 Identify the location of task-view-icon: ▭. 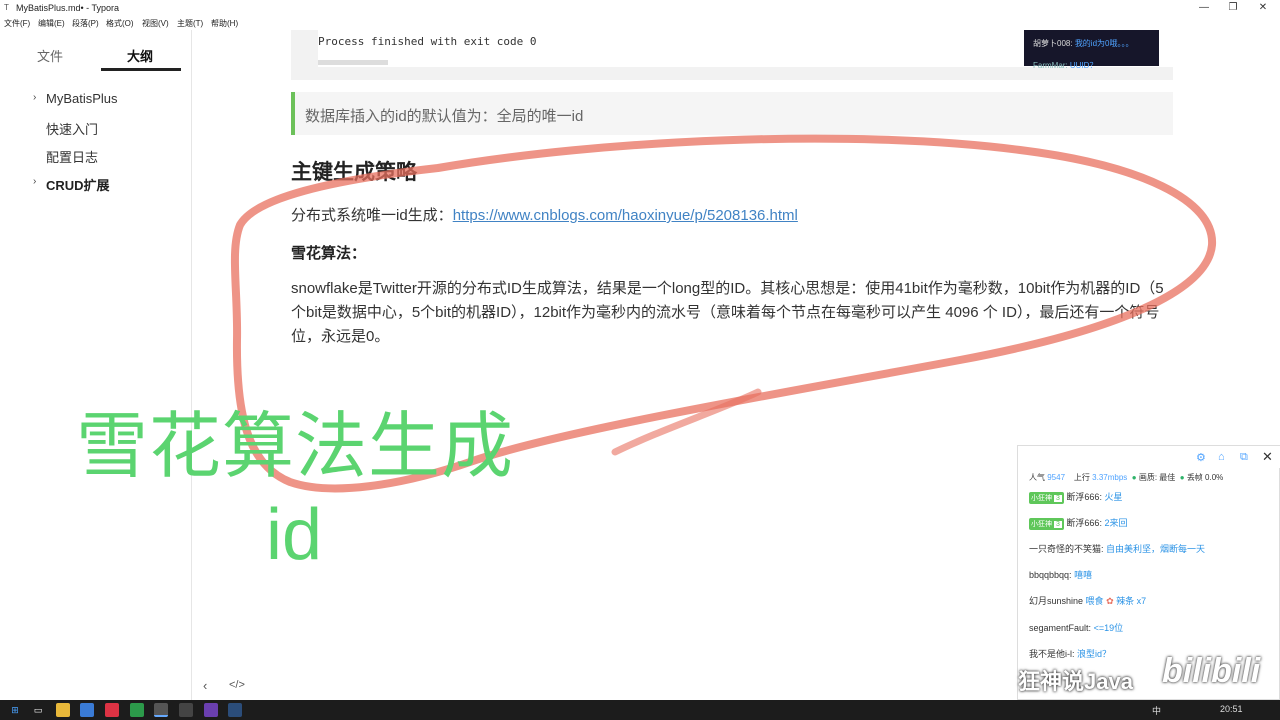
(38, 710).